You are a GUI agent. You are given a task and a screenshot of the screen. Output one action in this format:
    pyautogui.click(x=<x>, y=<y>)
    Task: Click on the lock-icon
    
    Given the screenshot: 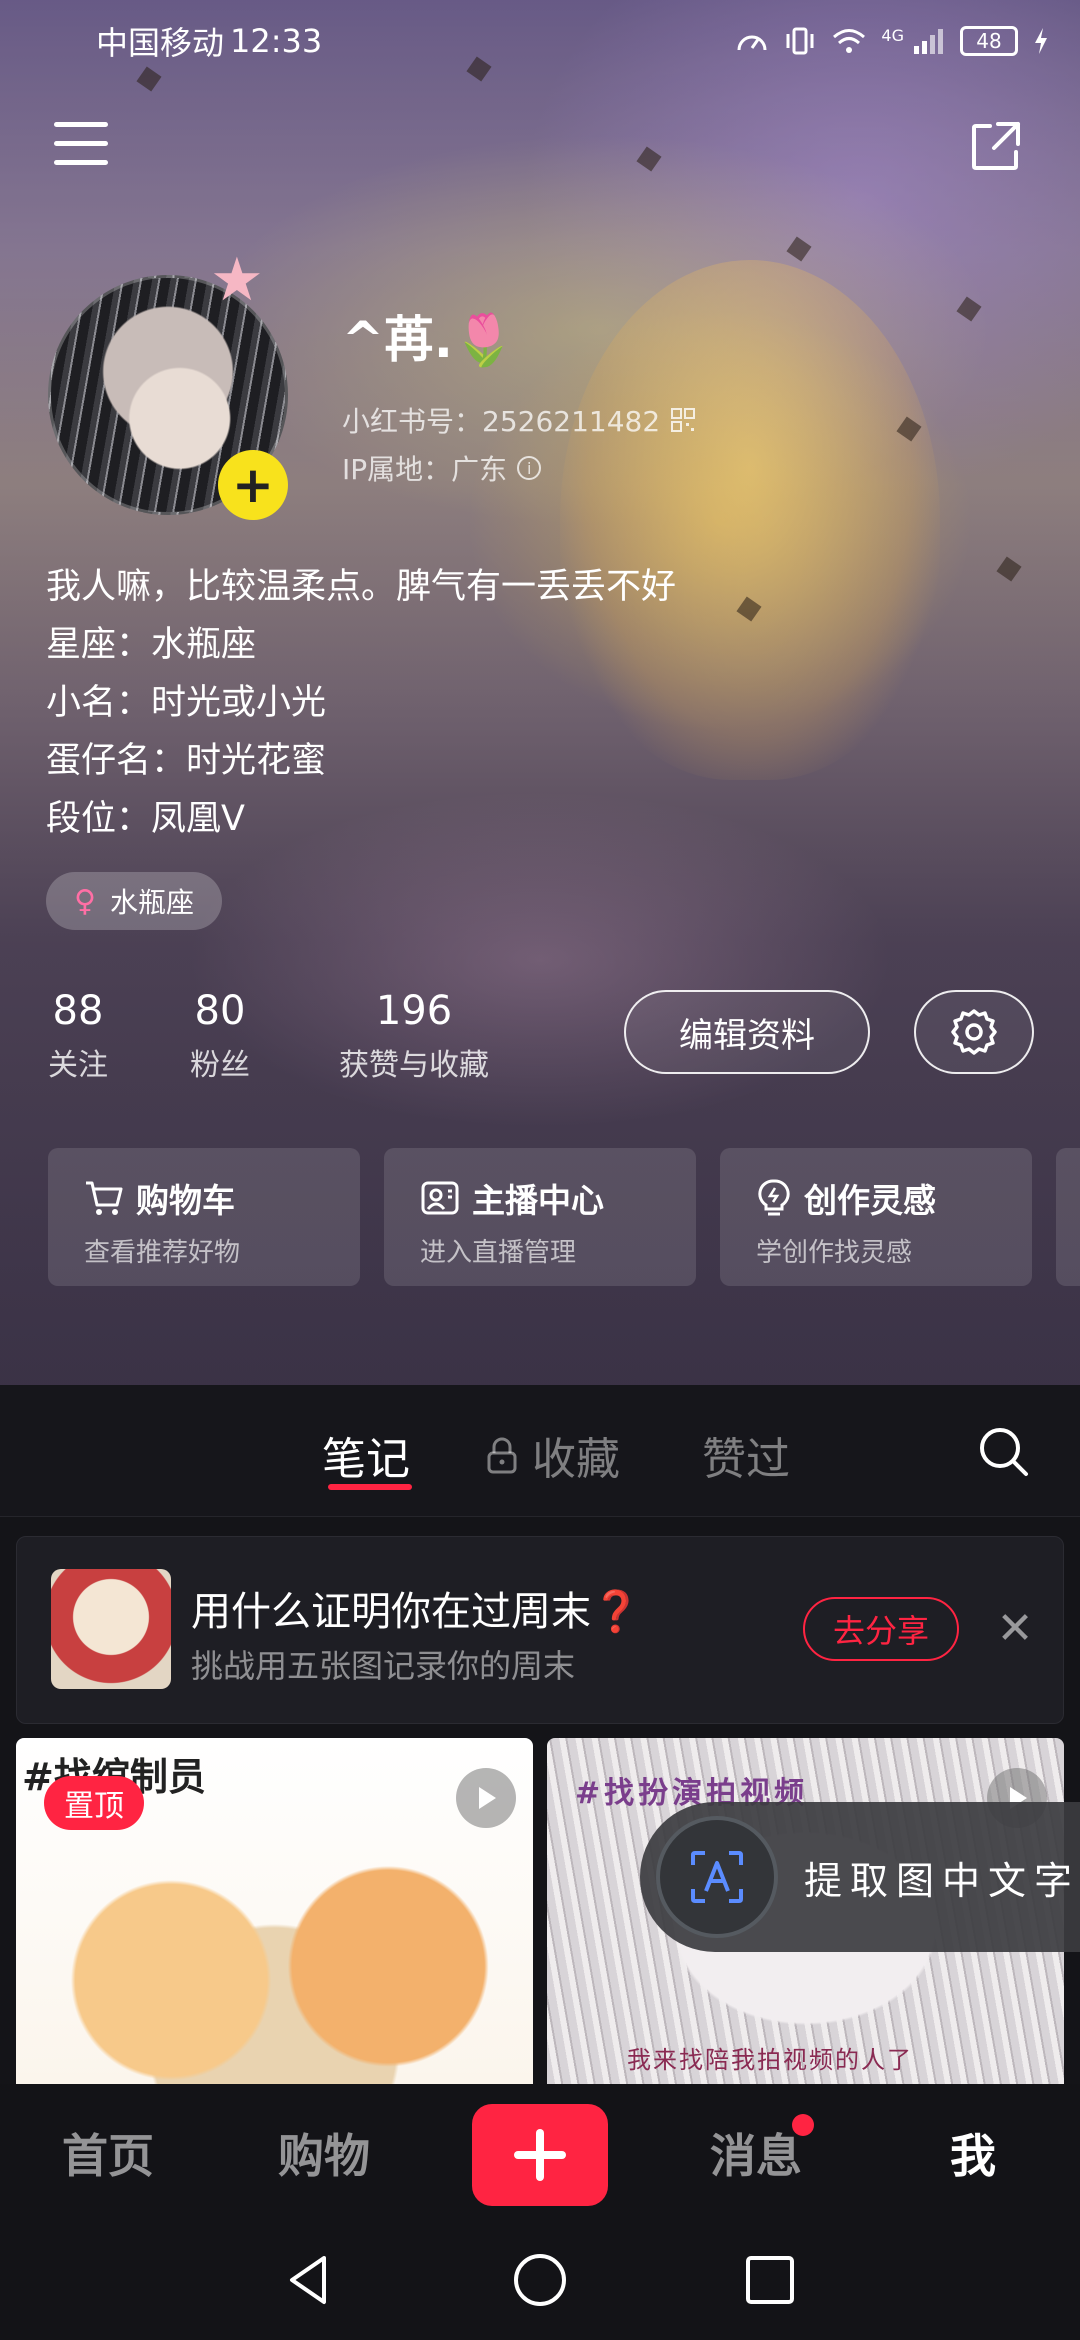 What is the action you would take?
    pyautogui.click(x=502, y=1455)
    